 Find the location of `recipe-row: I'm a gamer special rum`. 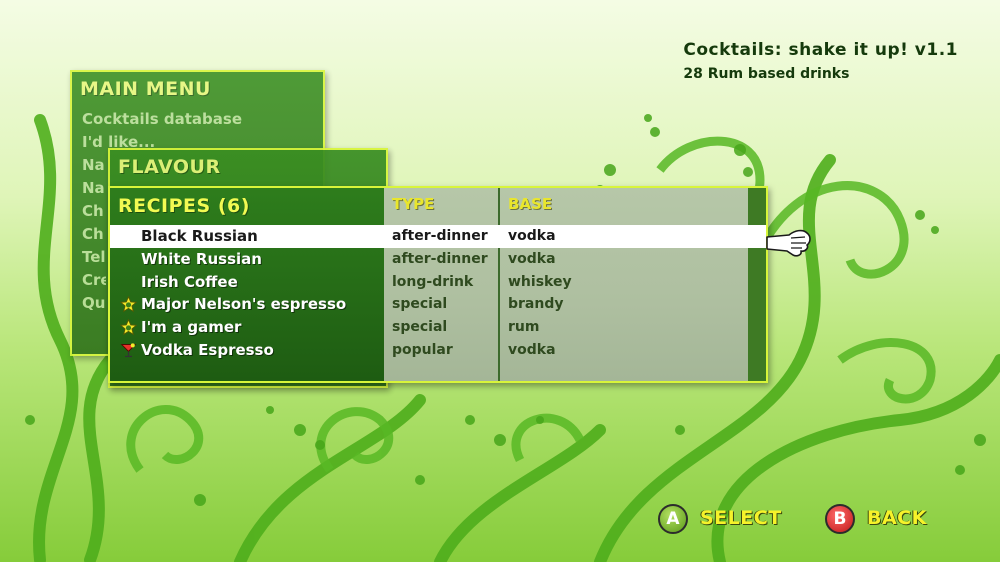

recipe-row: I'm a gamer special rum is located at coordinates (438, 327).